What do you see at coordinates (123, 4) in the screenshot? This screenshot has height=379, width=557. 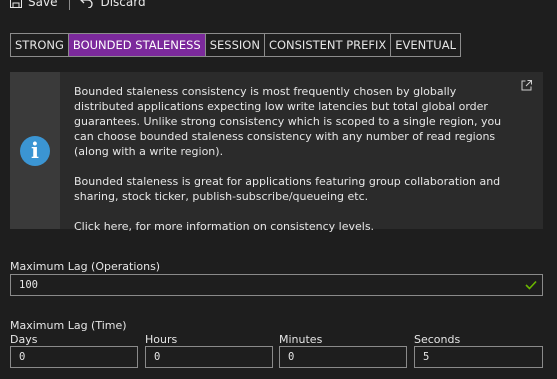 I see `discard-label: Discard` at bounding box center [123, 4].